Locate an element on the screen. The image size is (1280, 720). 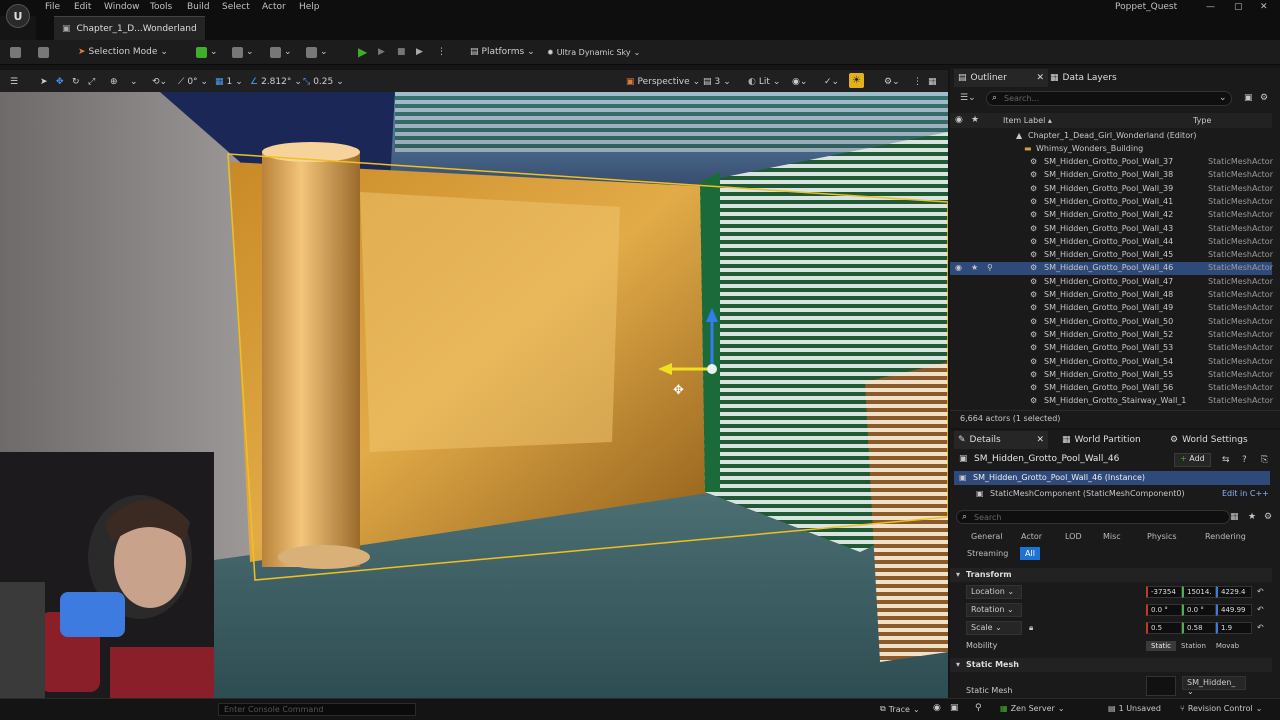
surface-snap-icon: ⌄ is located at coordinates (134, 82).